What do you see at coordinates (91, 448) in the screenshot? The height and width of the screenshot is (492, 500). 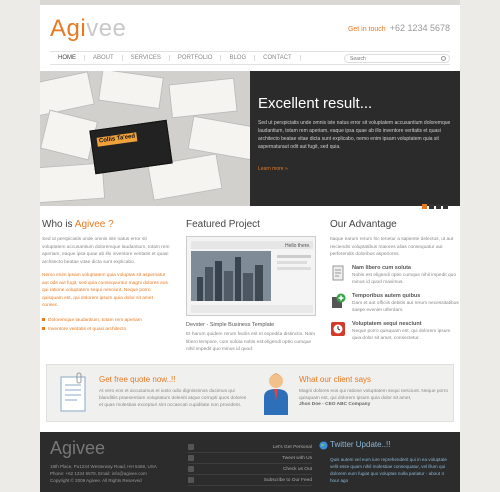 I see `footer-logo-part-b: vee` at bounding box center [91, 448].